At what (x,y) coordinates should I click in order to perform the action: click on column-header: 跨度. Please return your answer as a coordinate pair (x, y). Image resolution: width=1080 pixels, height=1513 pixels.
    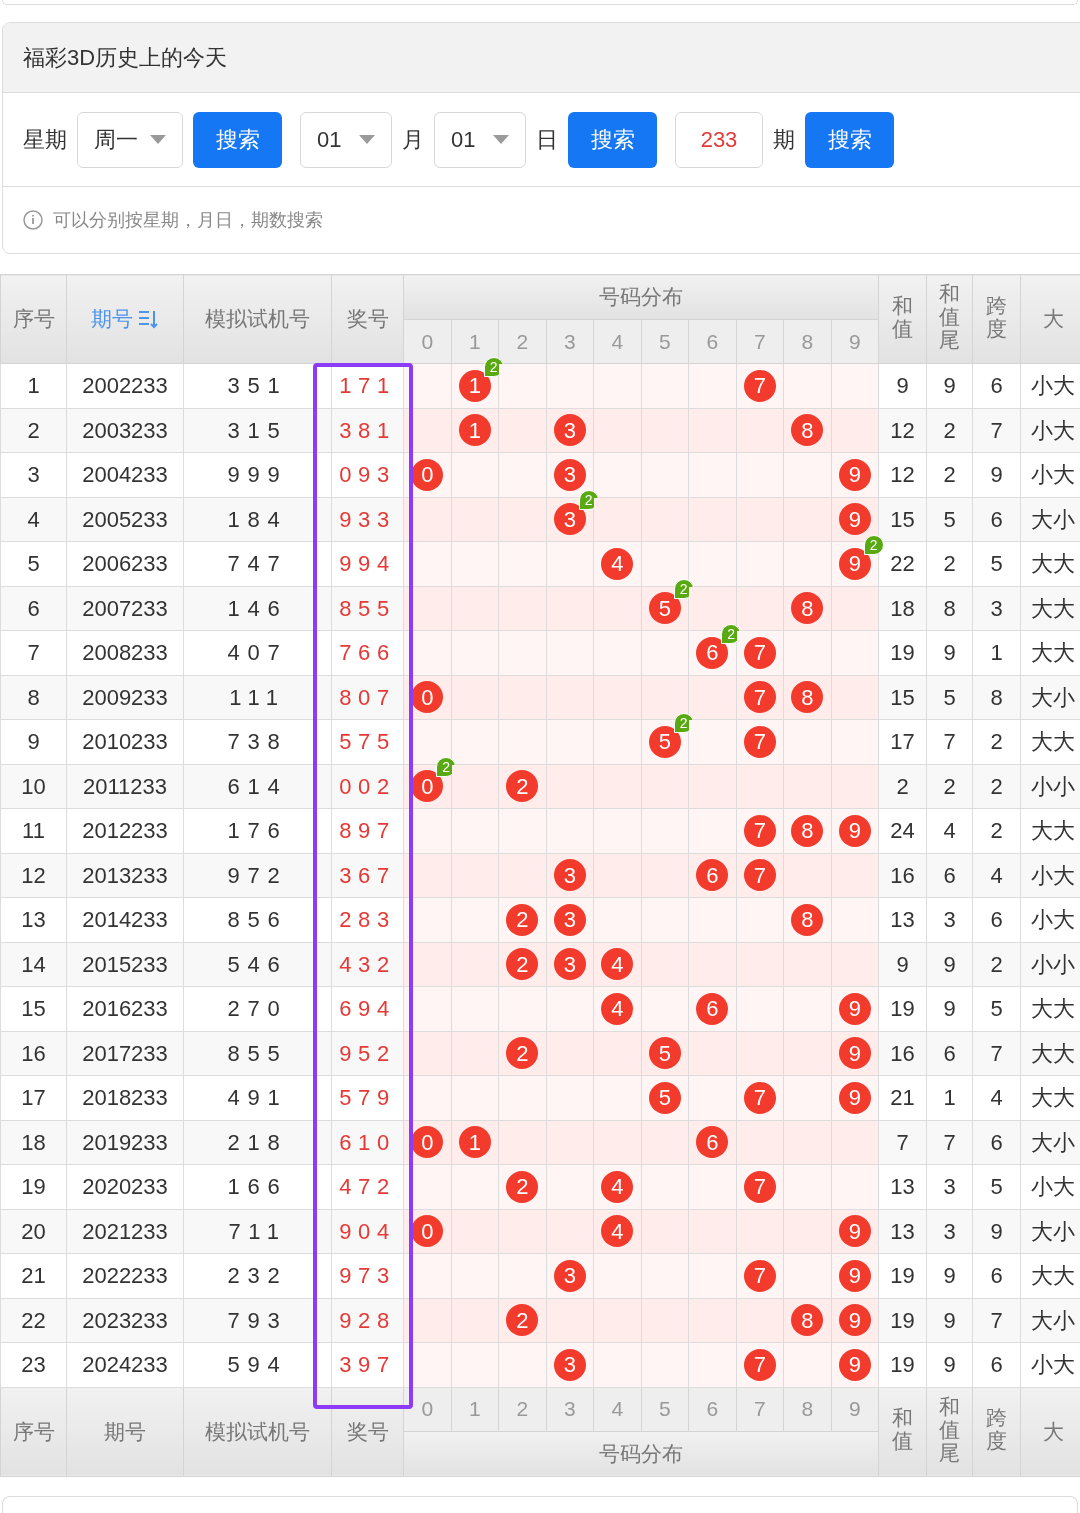
    Looking at the image, I should click on (996, 1431).